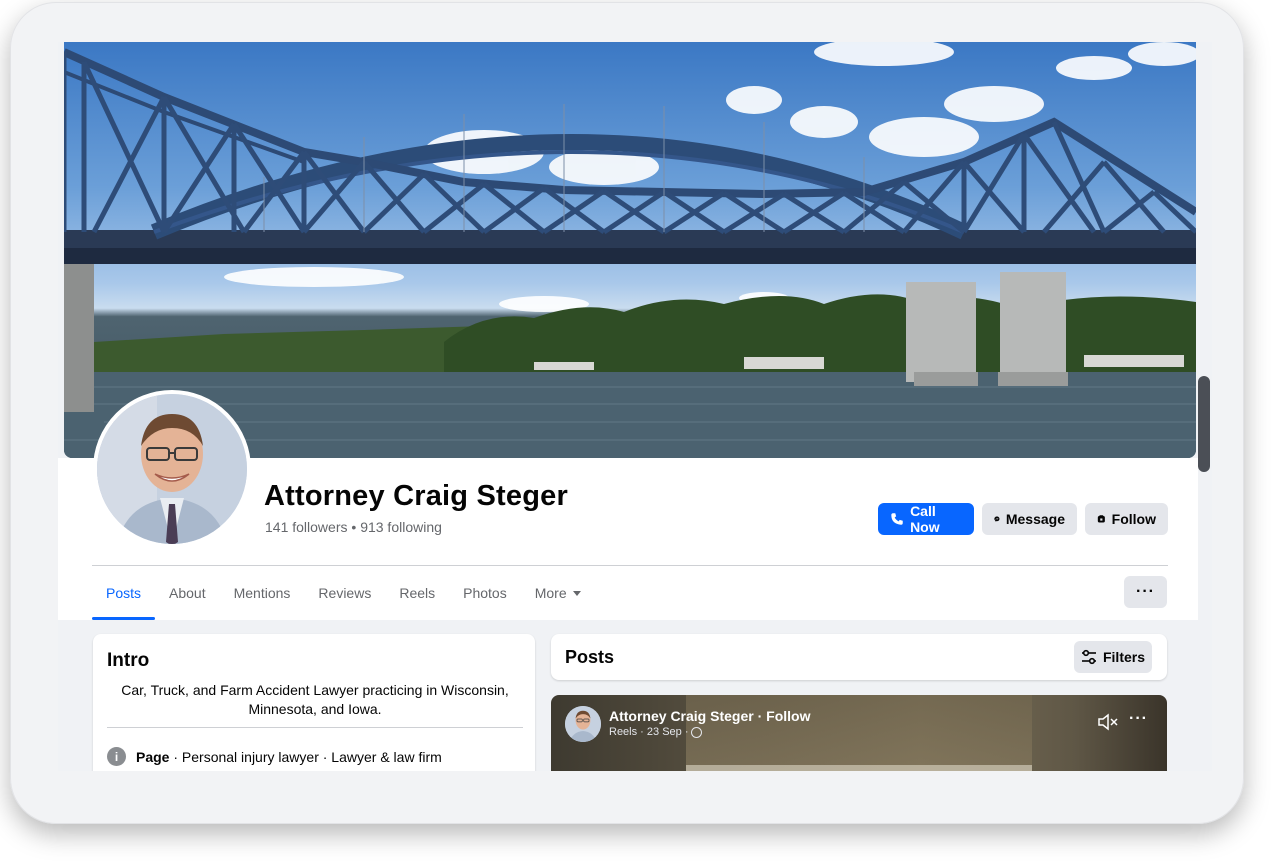  I want to click on globe-icon, so click(697, 732).